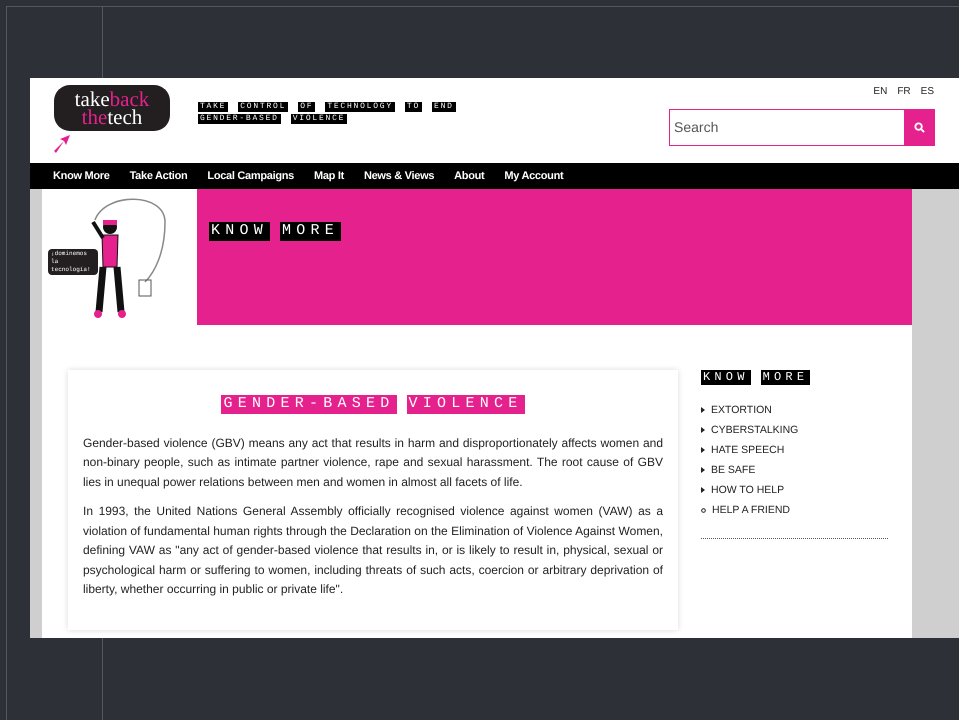 This screenshot has height=720, width=959. What do you see at coordinates (413, 107) in the screenshot?
I see `tagline-word: TO` at bounding box center [413, 107].